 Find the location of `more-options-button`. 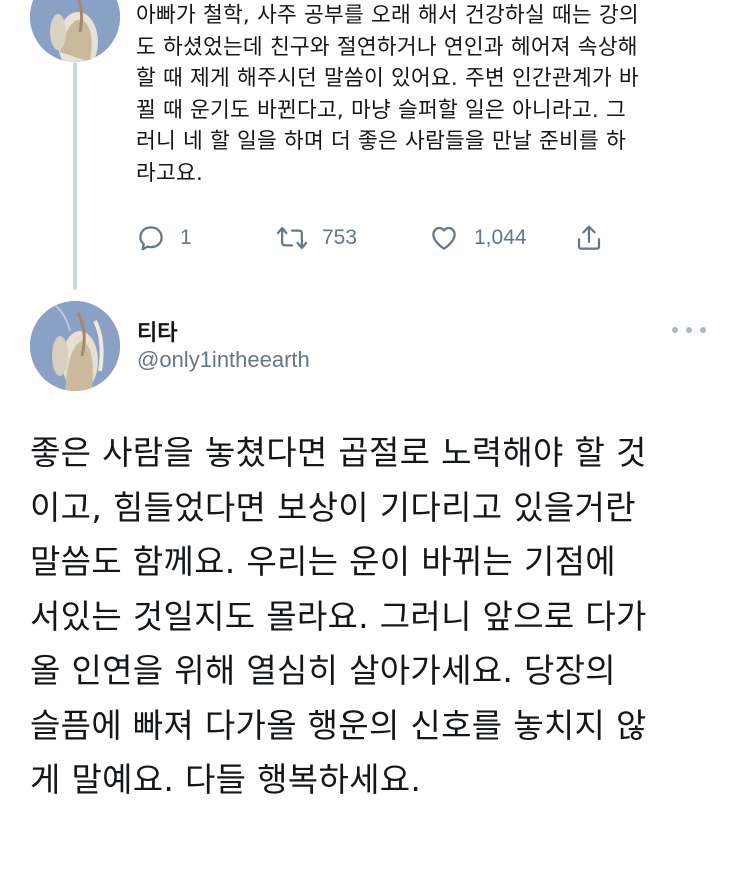

more-options-button is located at coordinates (689, 330).